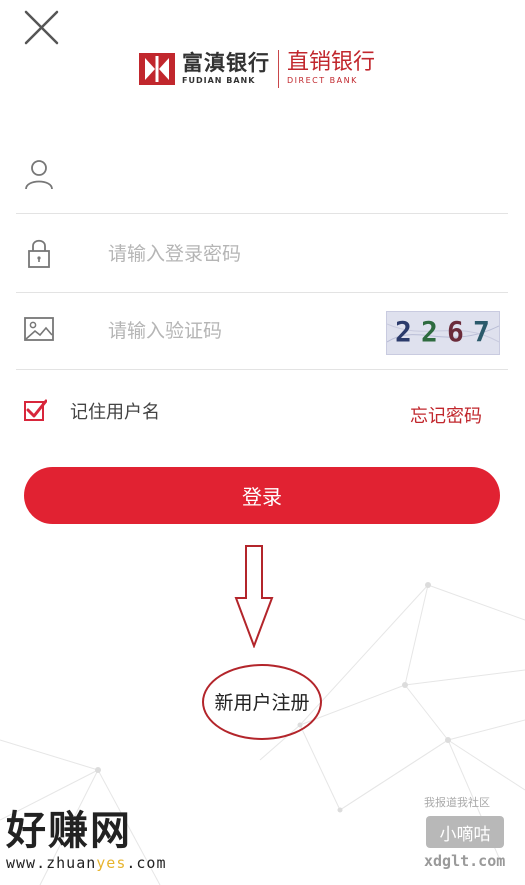 The image size is (525, 885). Describe the element at coordinates (322, 80) in the screenshot. I see `direct-bank-en: DIRECT BANK` at that location.